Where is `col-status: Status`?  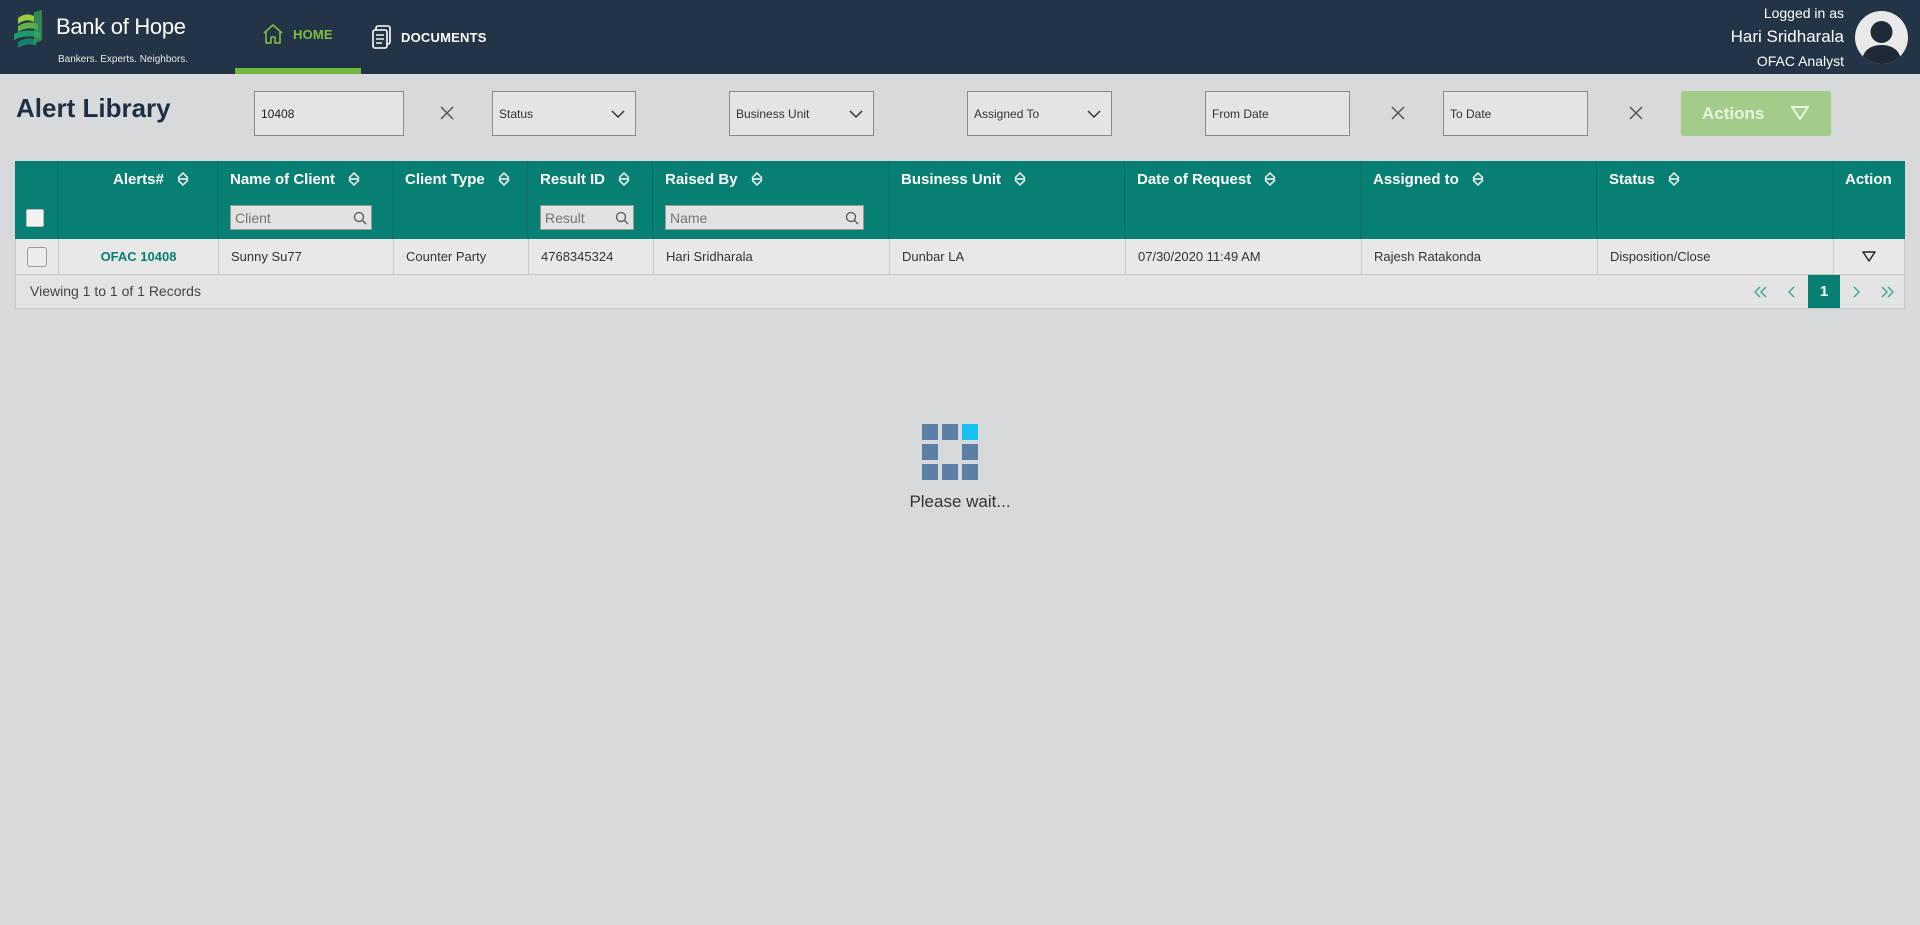 col-status: Status is located at coordinates (1715, 200).